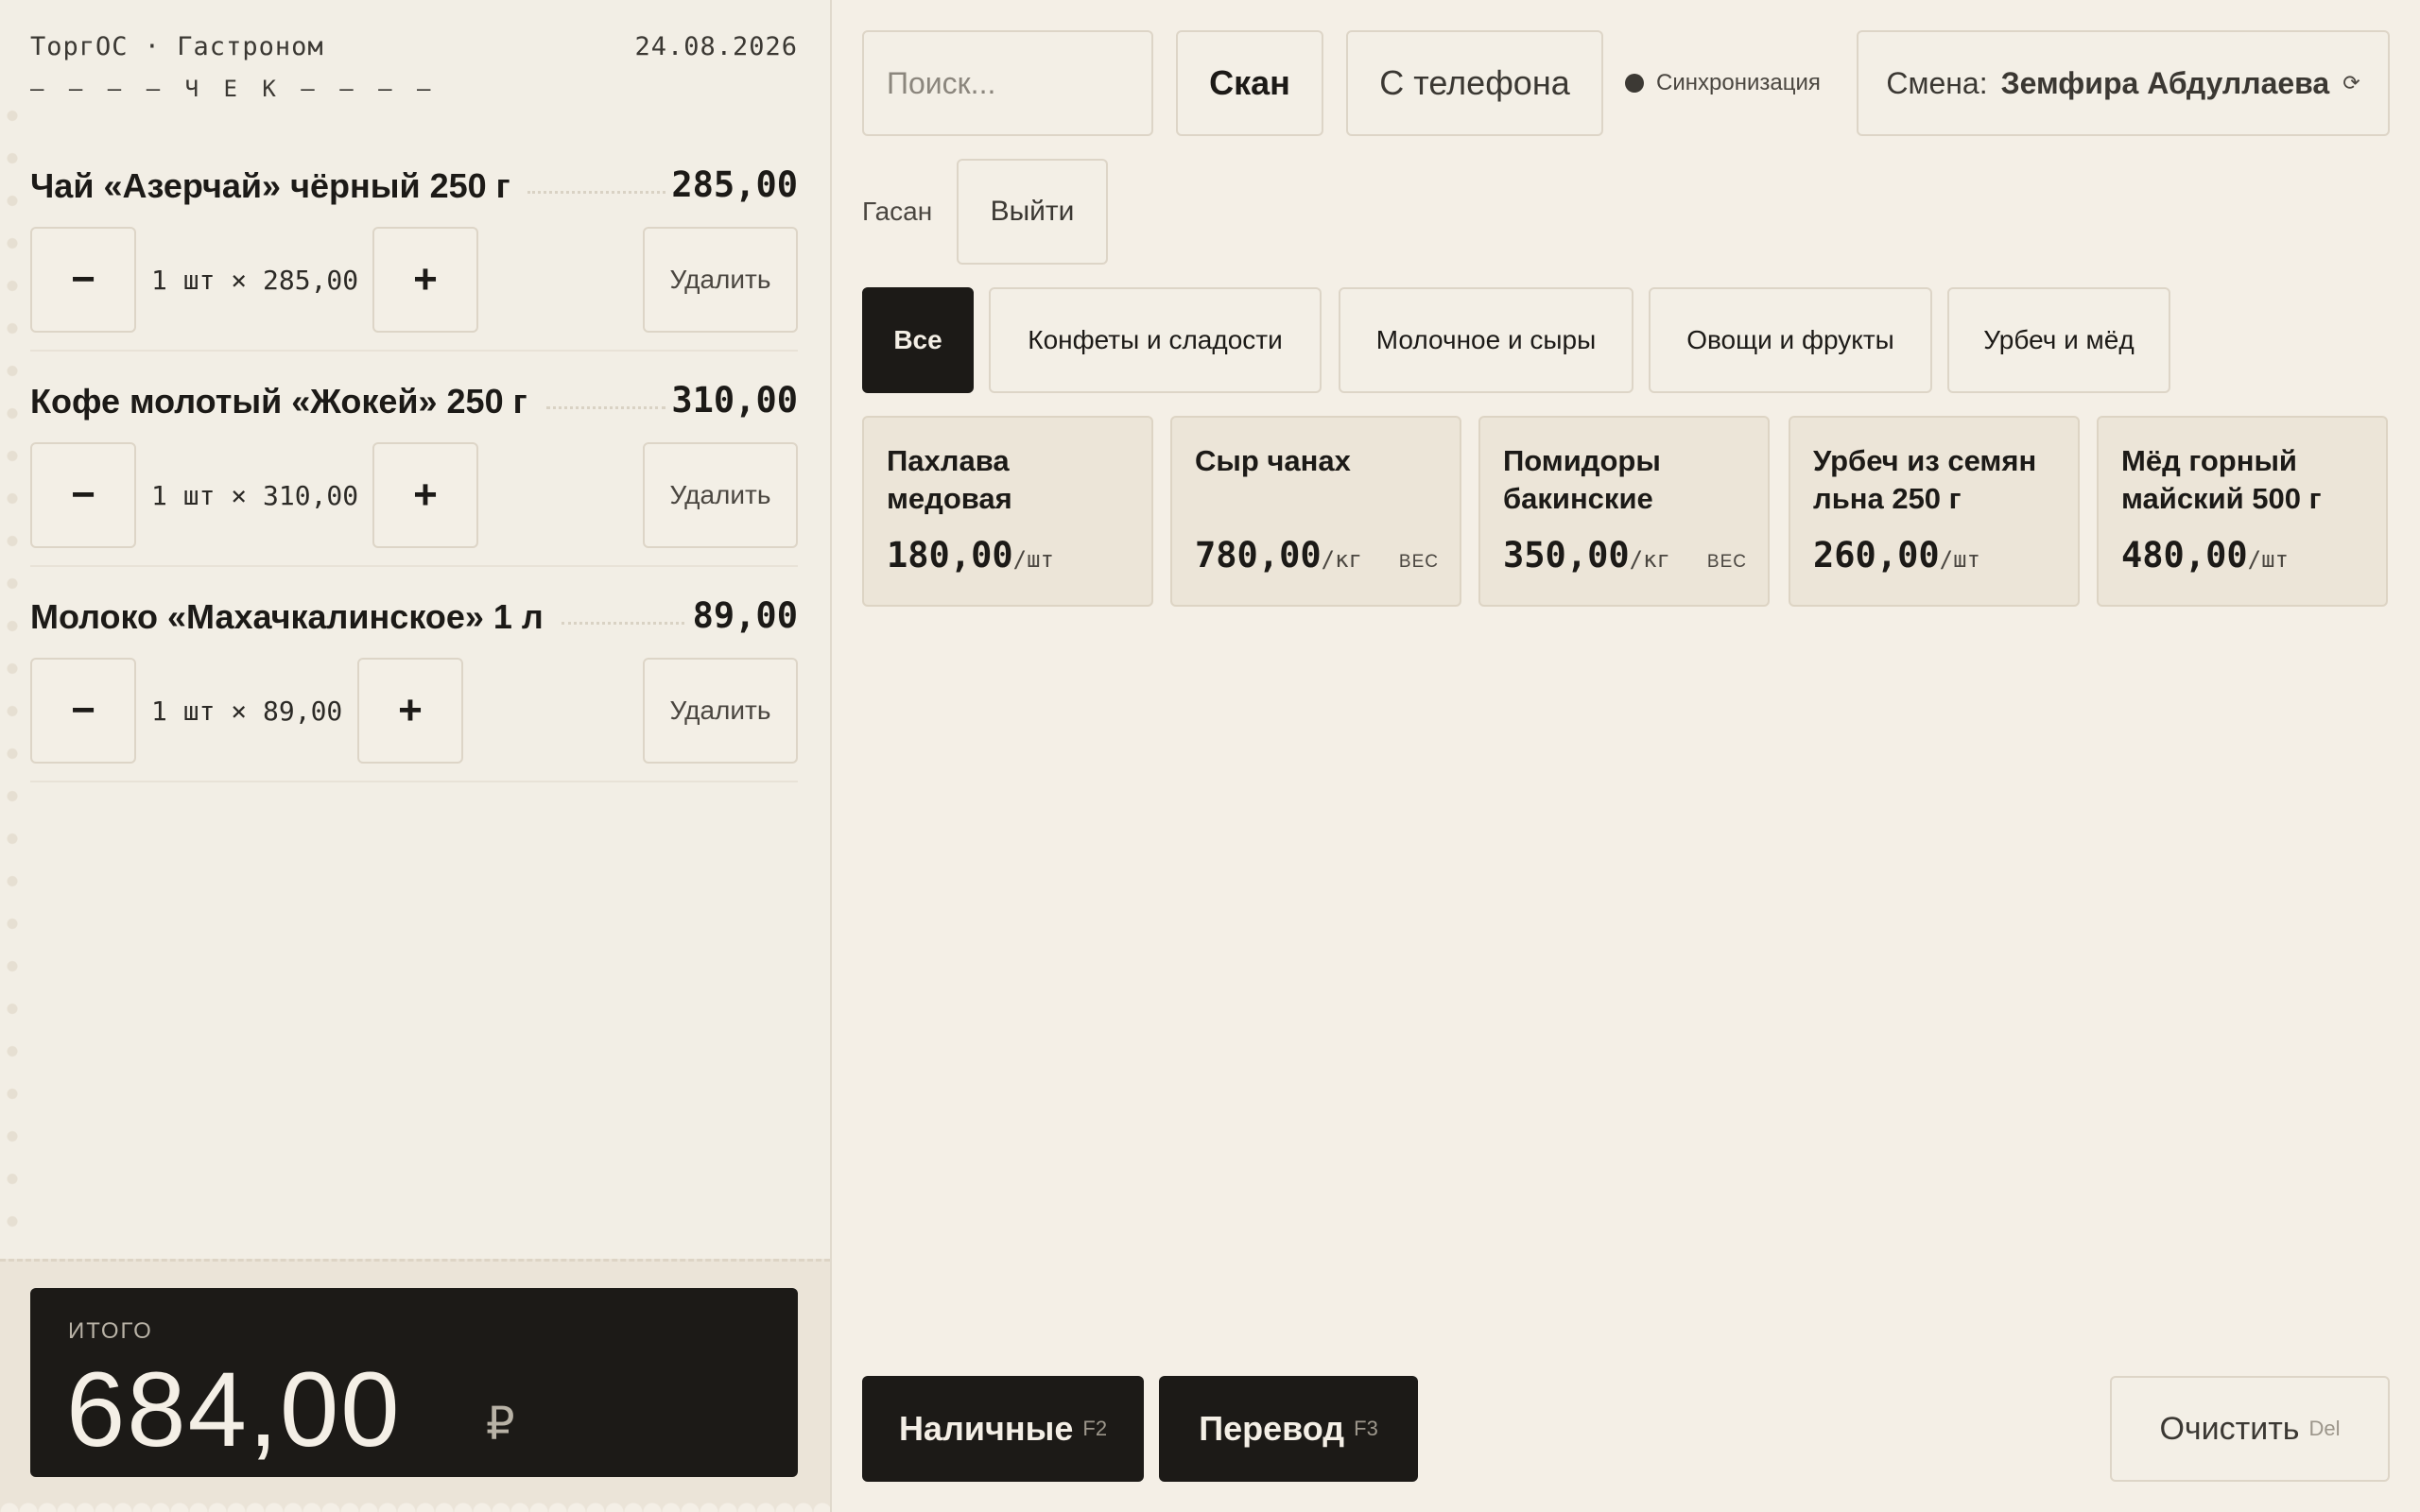 Image resolution: width=2420 pixels, height=1512 pixels. What do you see at coordinates (111, 1331) in the screenshot?
I see `total-label: ИТОГО` at bounding box center [111, 1331].